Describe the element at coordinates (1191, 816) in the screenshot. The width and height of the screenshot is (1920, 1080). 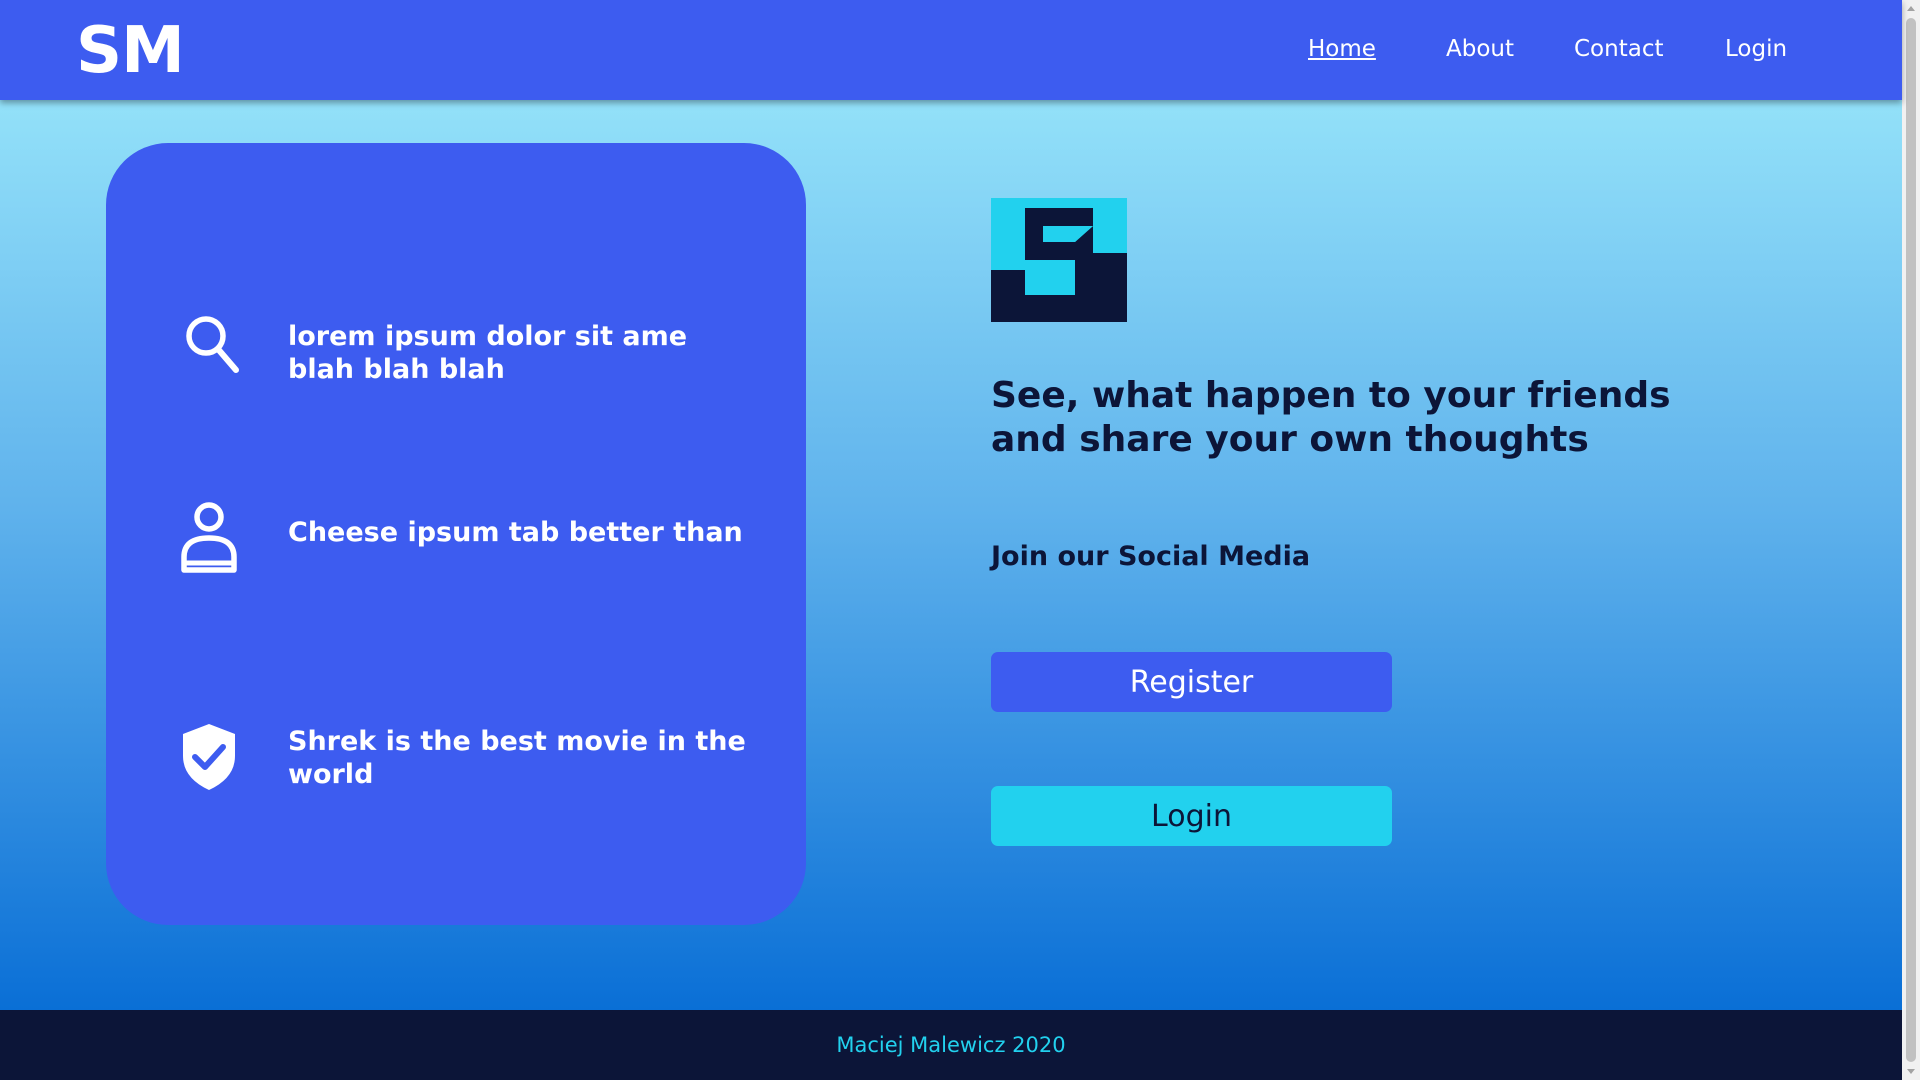
I see `login-button: Login` at that location.